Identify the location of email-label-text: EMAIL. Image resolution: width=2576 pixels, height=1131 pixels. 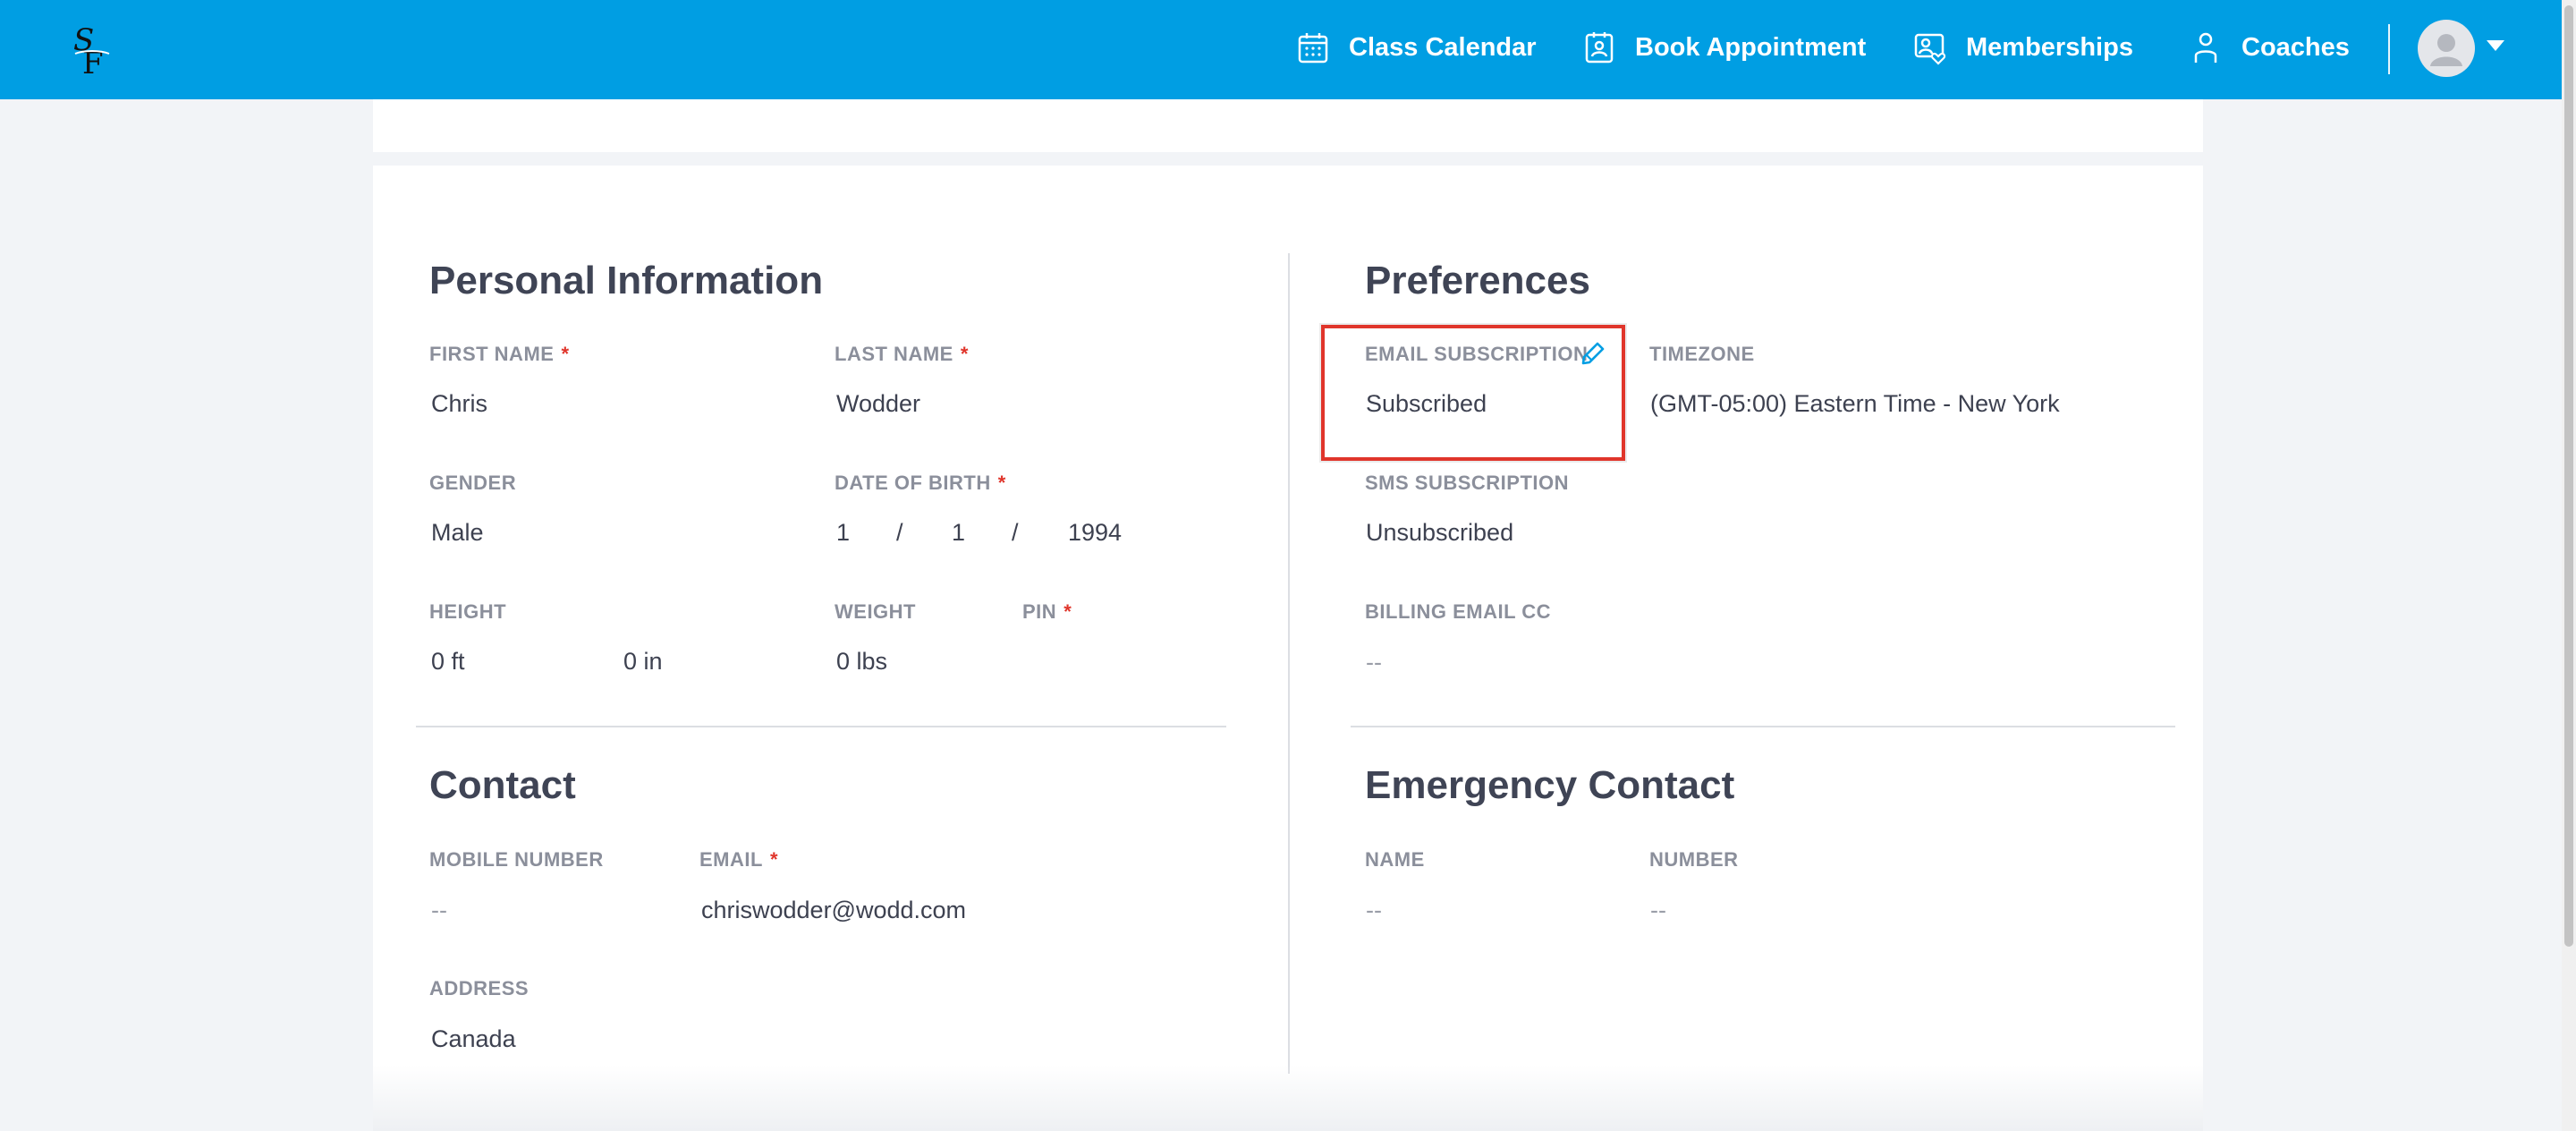
(731, 859).